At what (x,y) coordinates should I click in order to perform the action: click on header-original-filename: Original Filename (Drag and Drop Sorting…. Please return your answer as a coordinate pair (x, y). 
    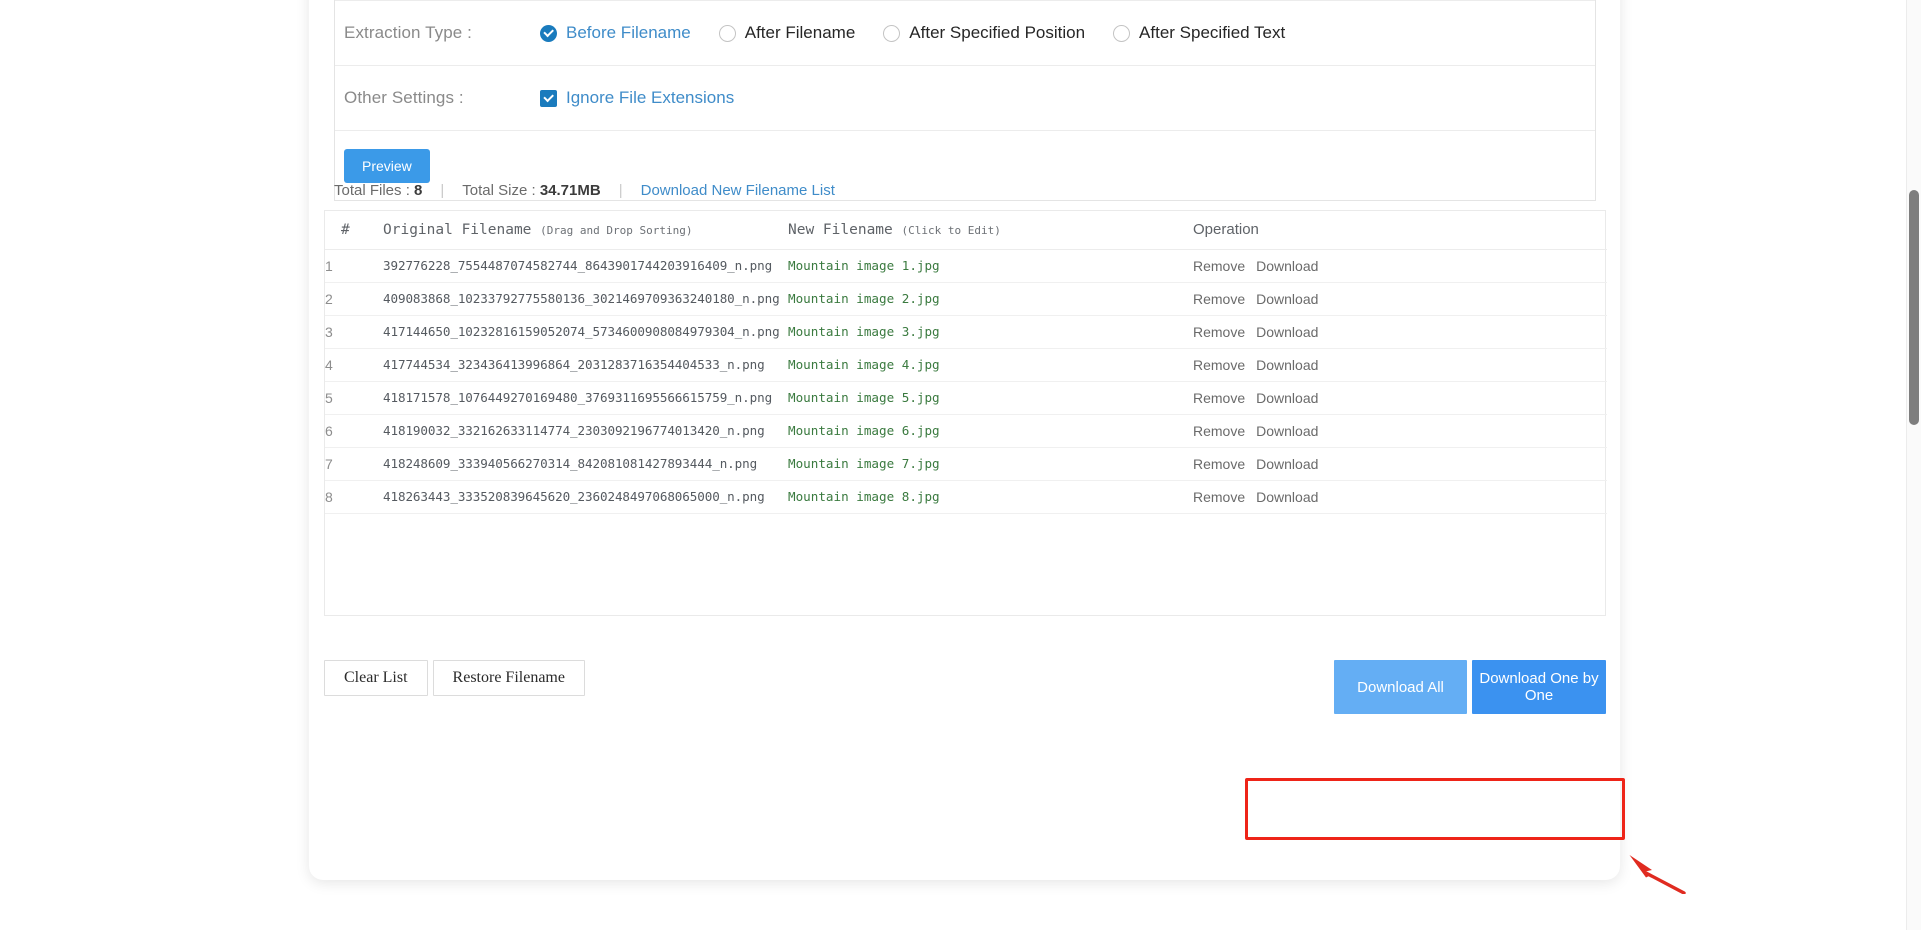
    Looking at the image, I should click on (585, 230).